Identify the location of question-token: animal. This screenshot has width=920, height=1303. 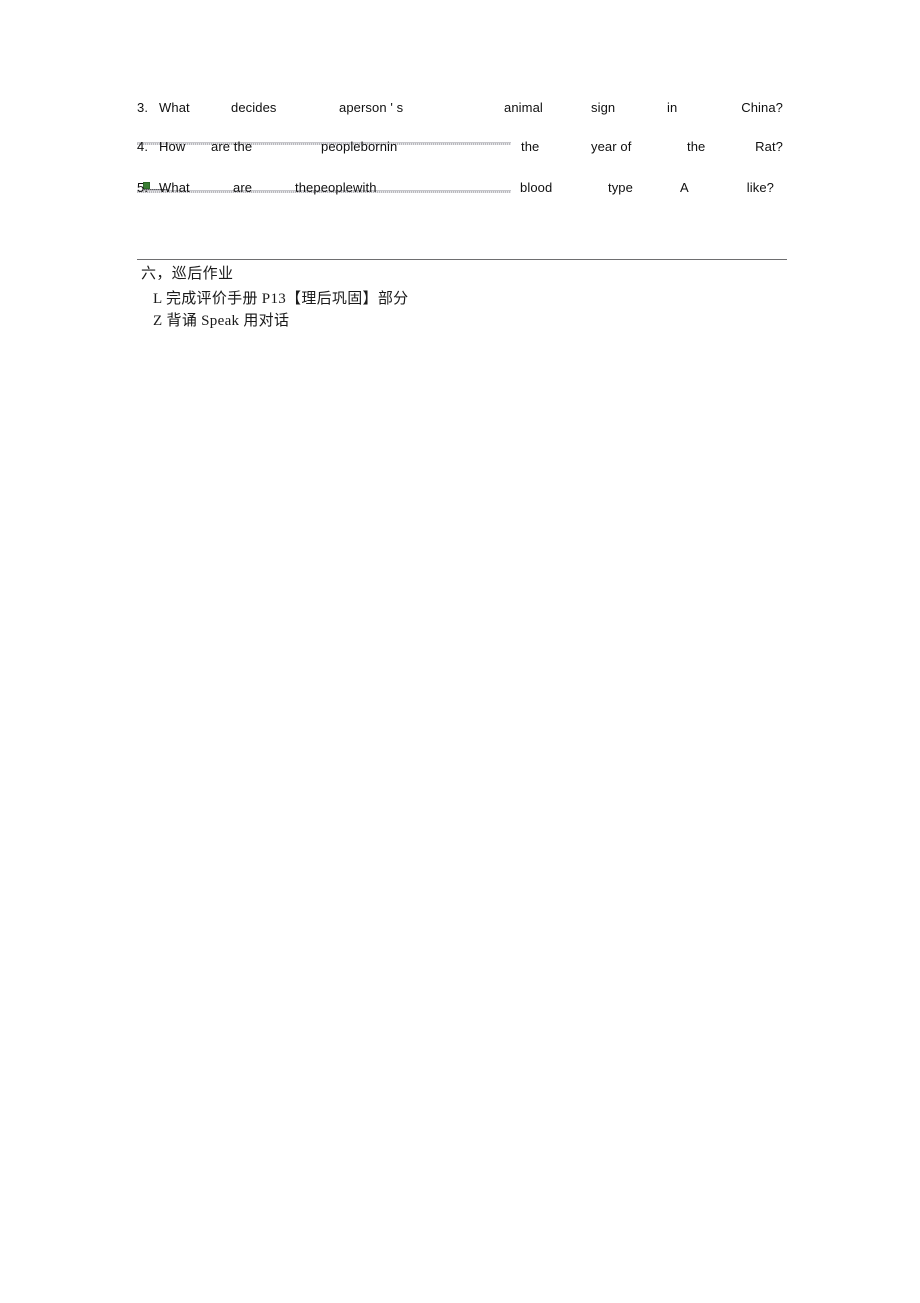
(523, 107).